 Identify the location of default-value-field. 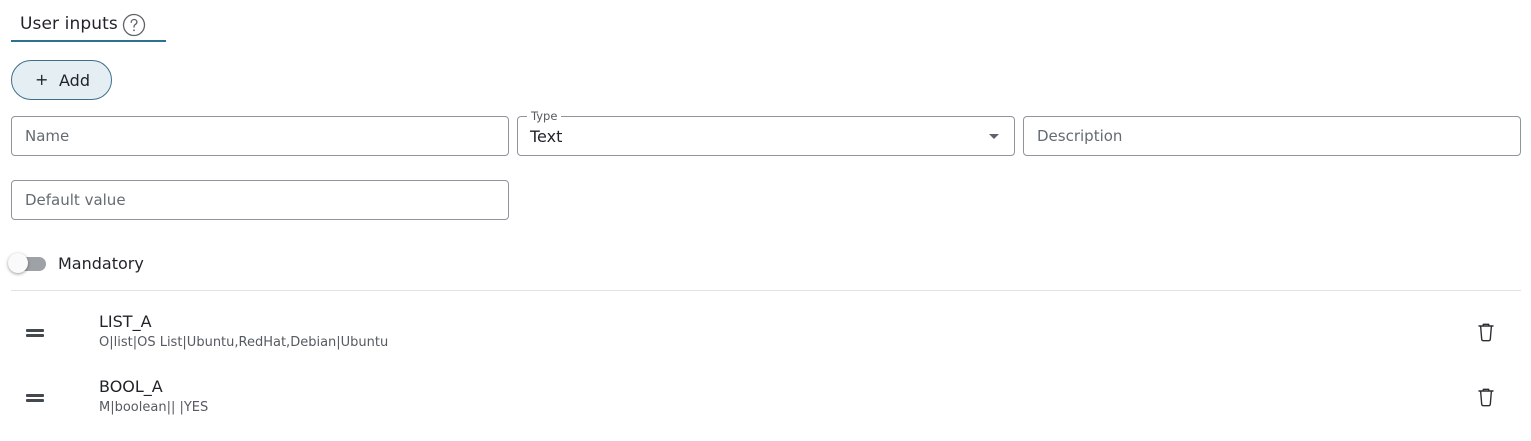
(260, 200).